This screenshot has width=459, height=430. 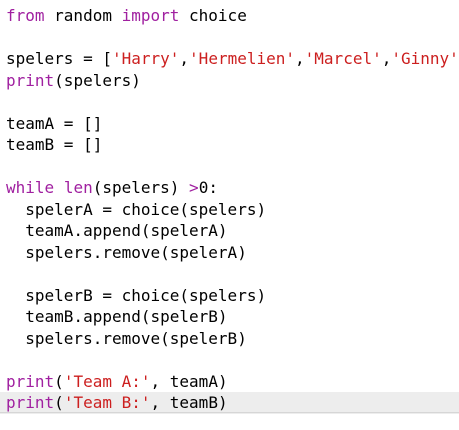 I want to click on code-line: print(spelers), so click(x=229, y=81).